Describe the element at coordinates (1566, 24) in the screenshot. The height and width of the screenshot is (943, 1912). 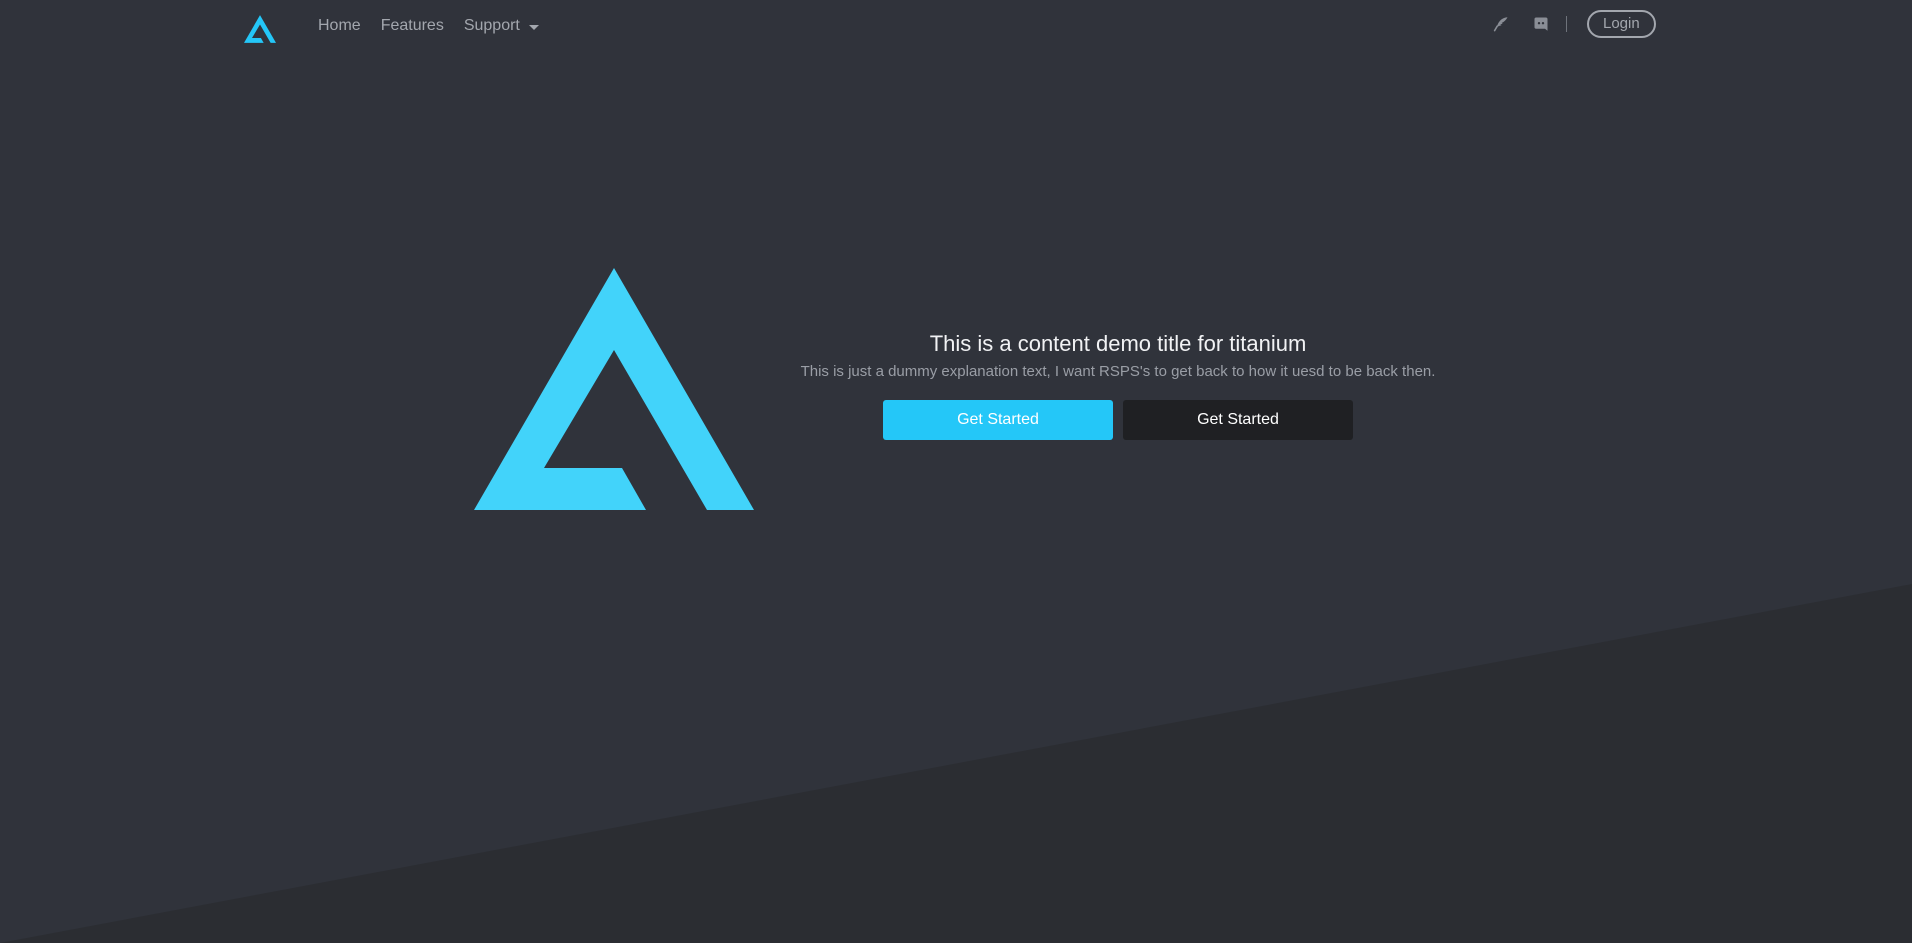
I see `nav-divider` at that location.